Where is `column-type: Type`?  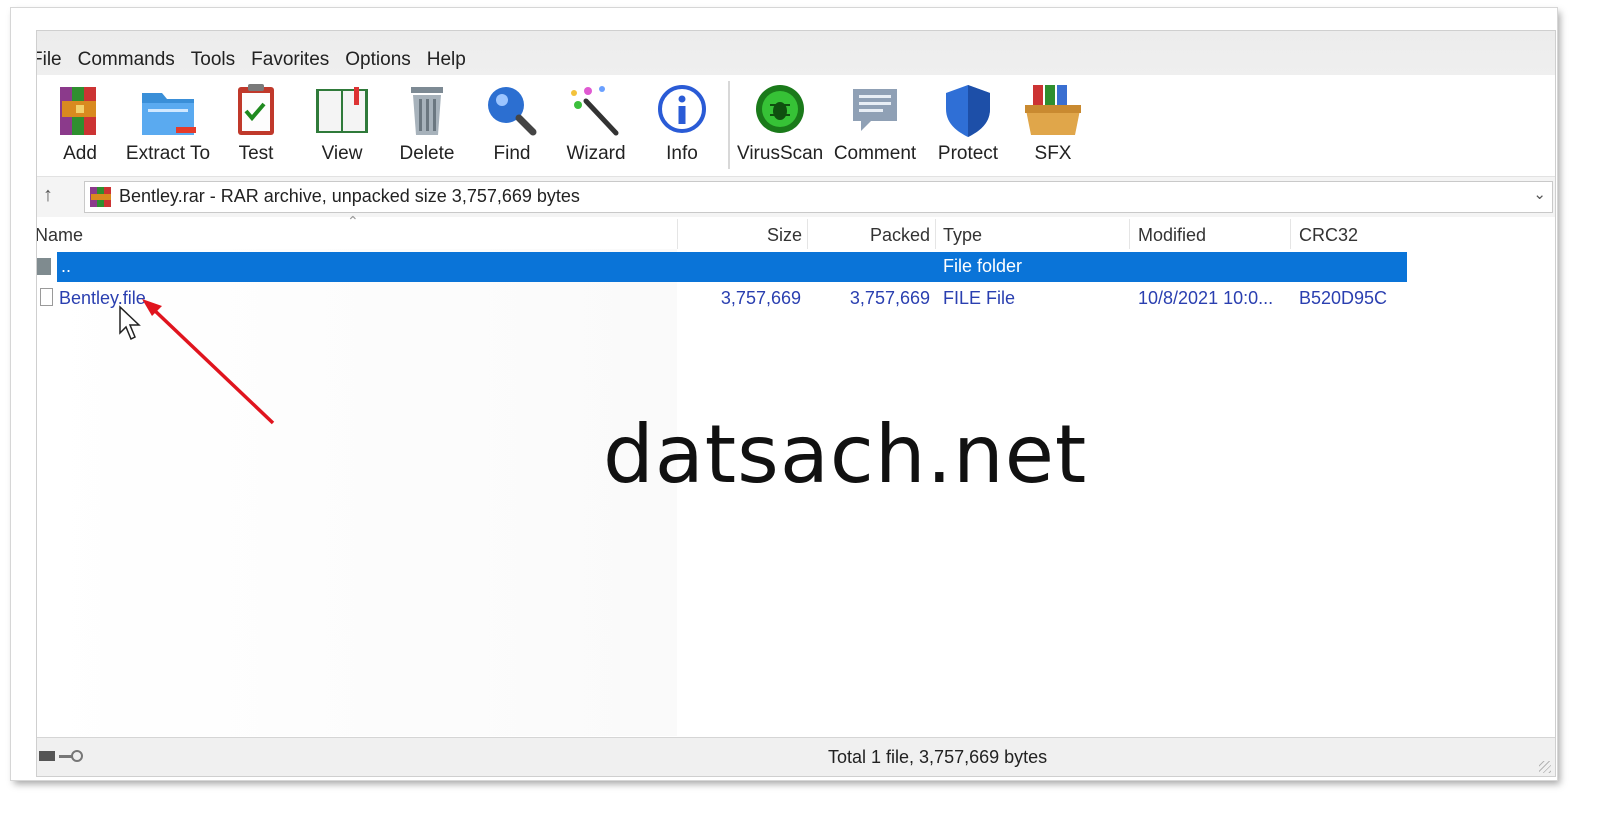
column-type: Type is located at coordinates (962, 235).